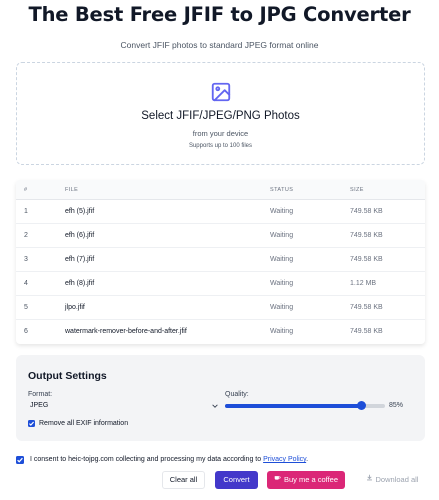 Image resolution: width=439 pixels, height=500 pixels. I want to click on chevron-down-icon, so click(215, 406).